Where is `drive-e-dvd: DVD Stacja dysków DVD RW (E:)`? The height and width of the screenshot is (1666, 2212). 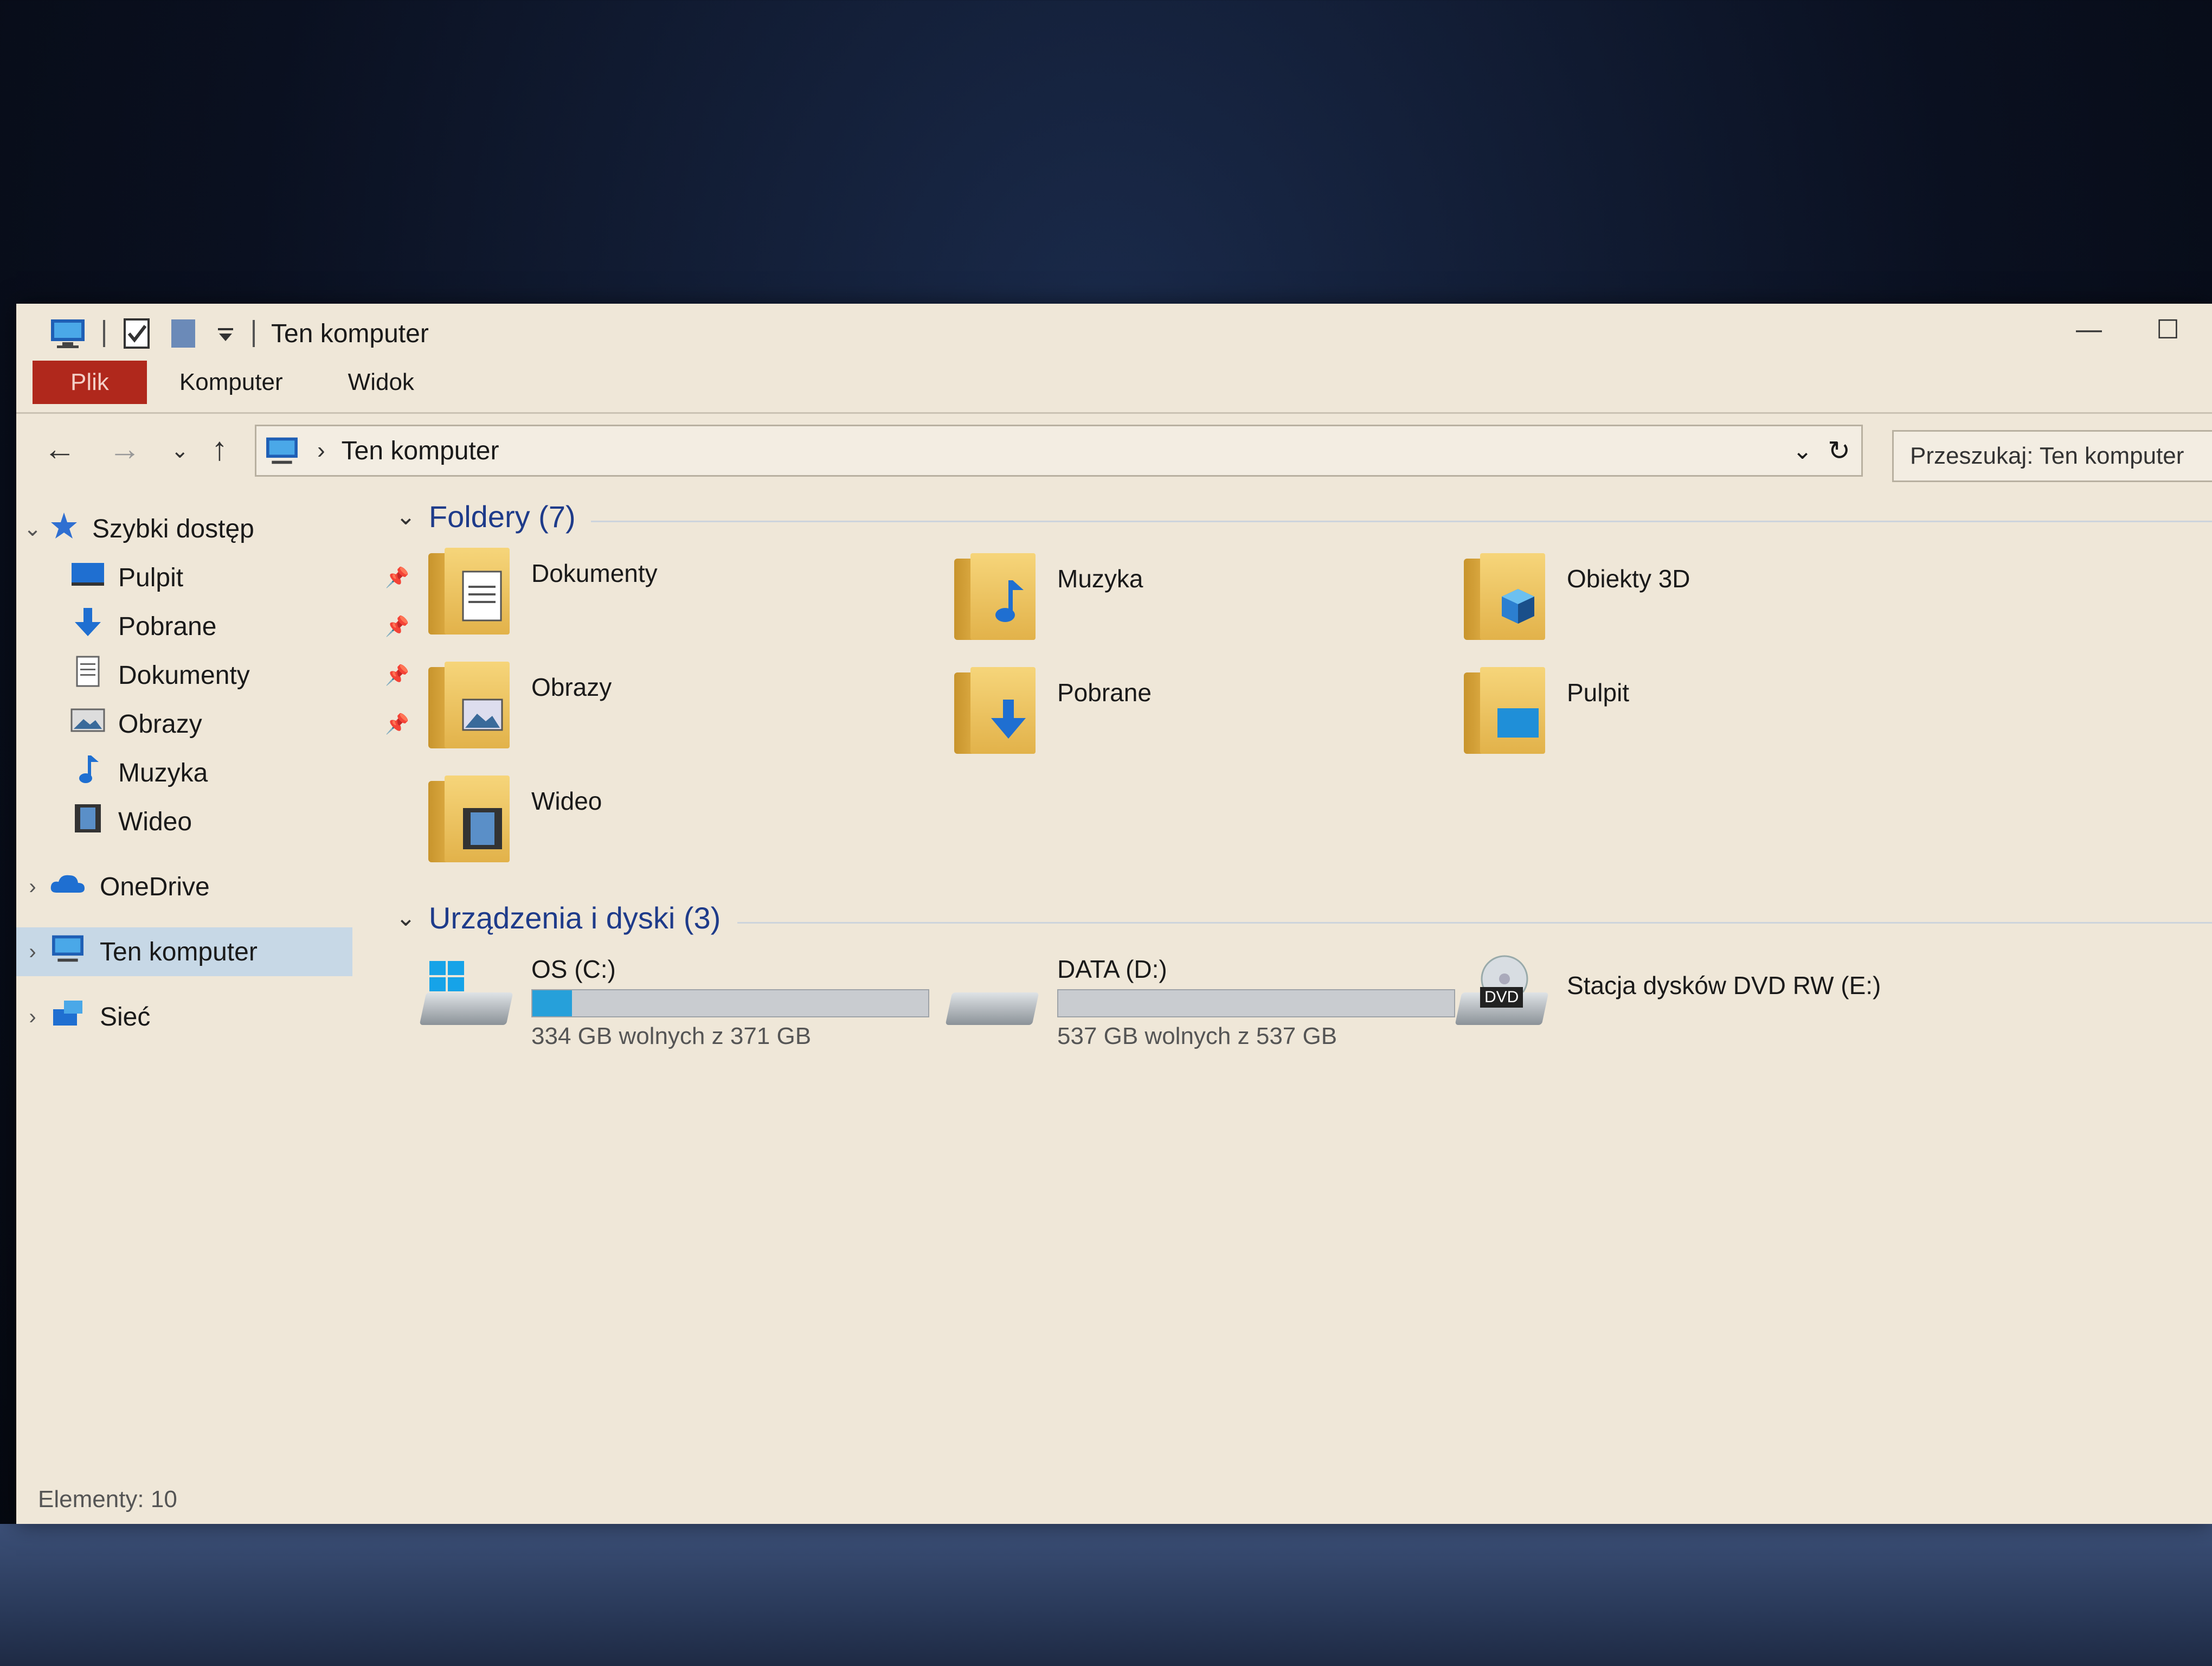
drive-e-dvd: DVD Stacja dysków DVD RW (E:) is located at coordinates (1667, 995).